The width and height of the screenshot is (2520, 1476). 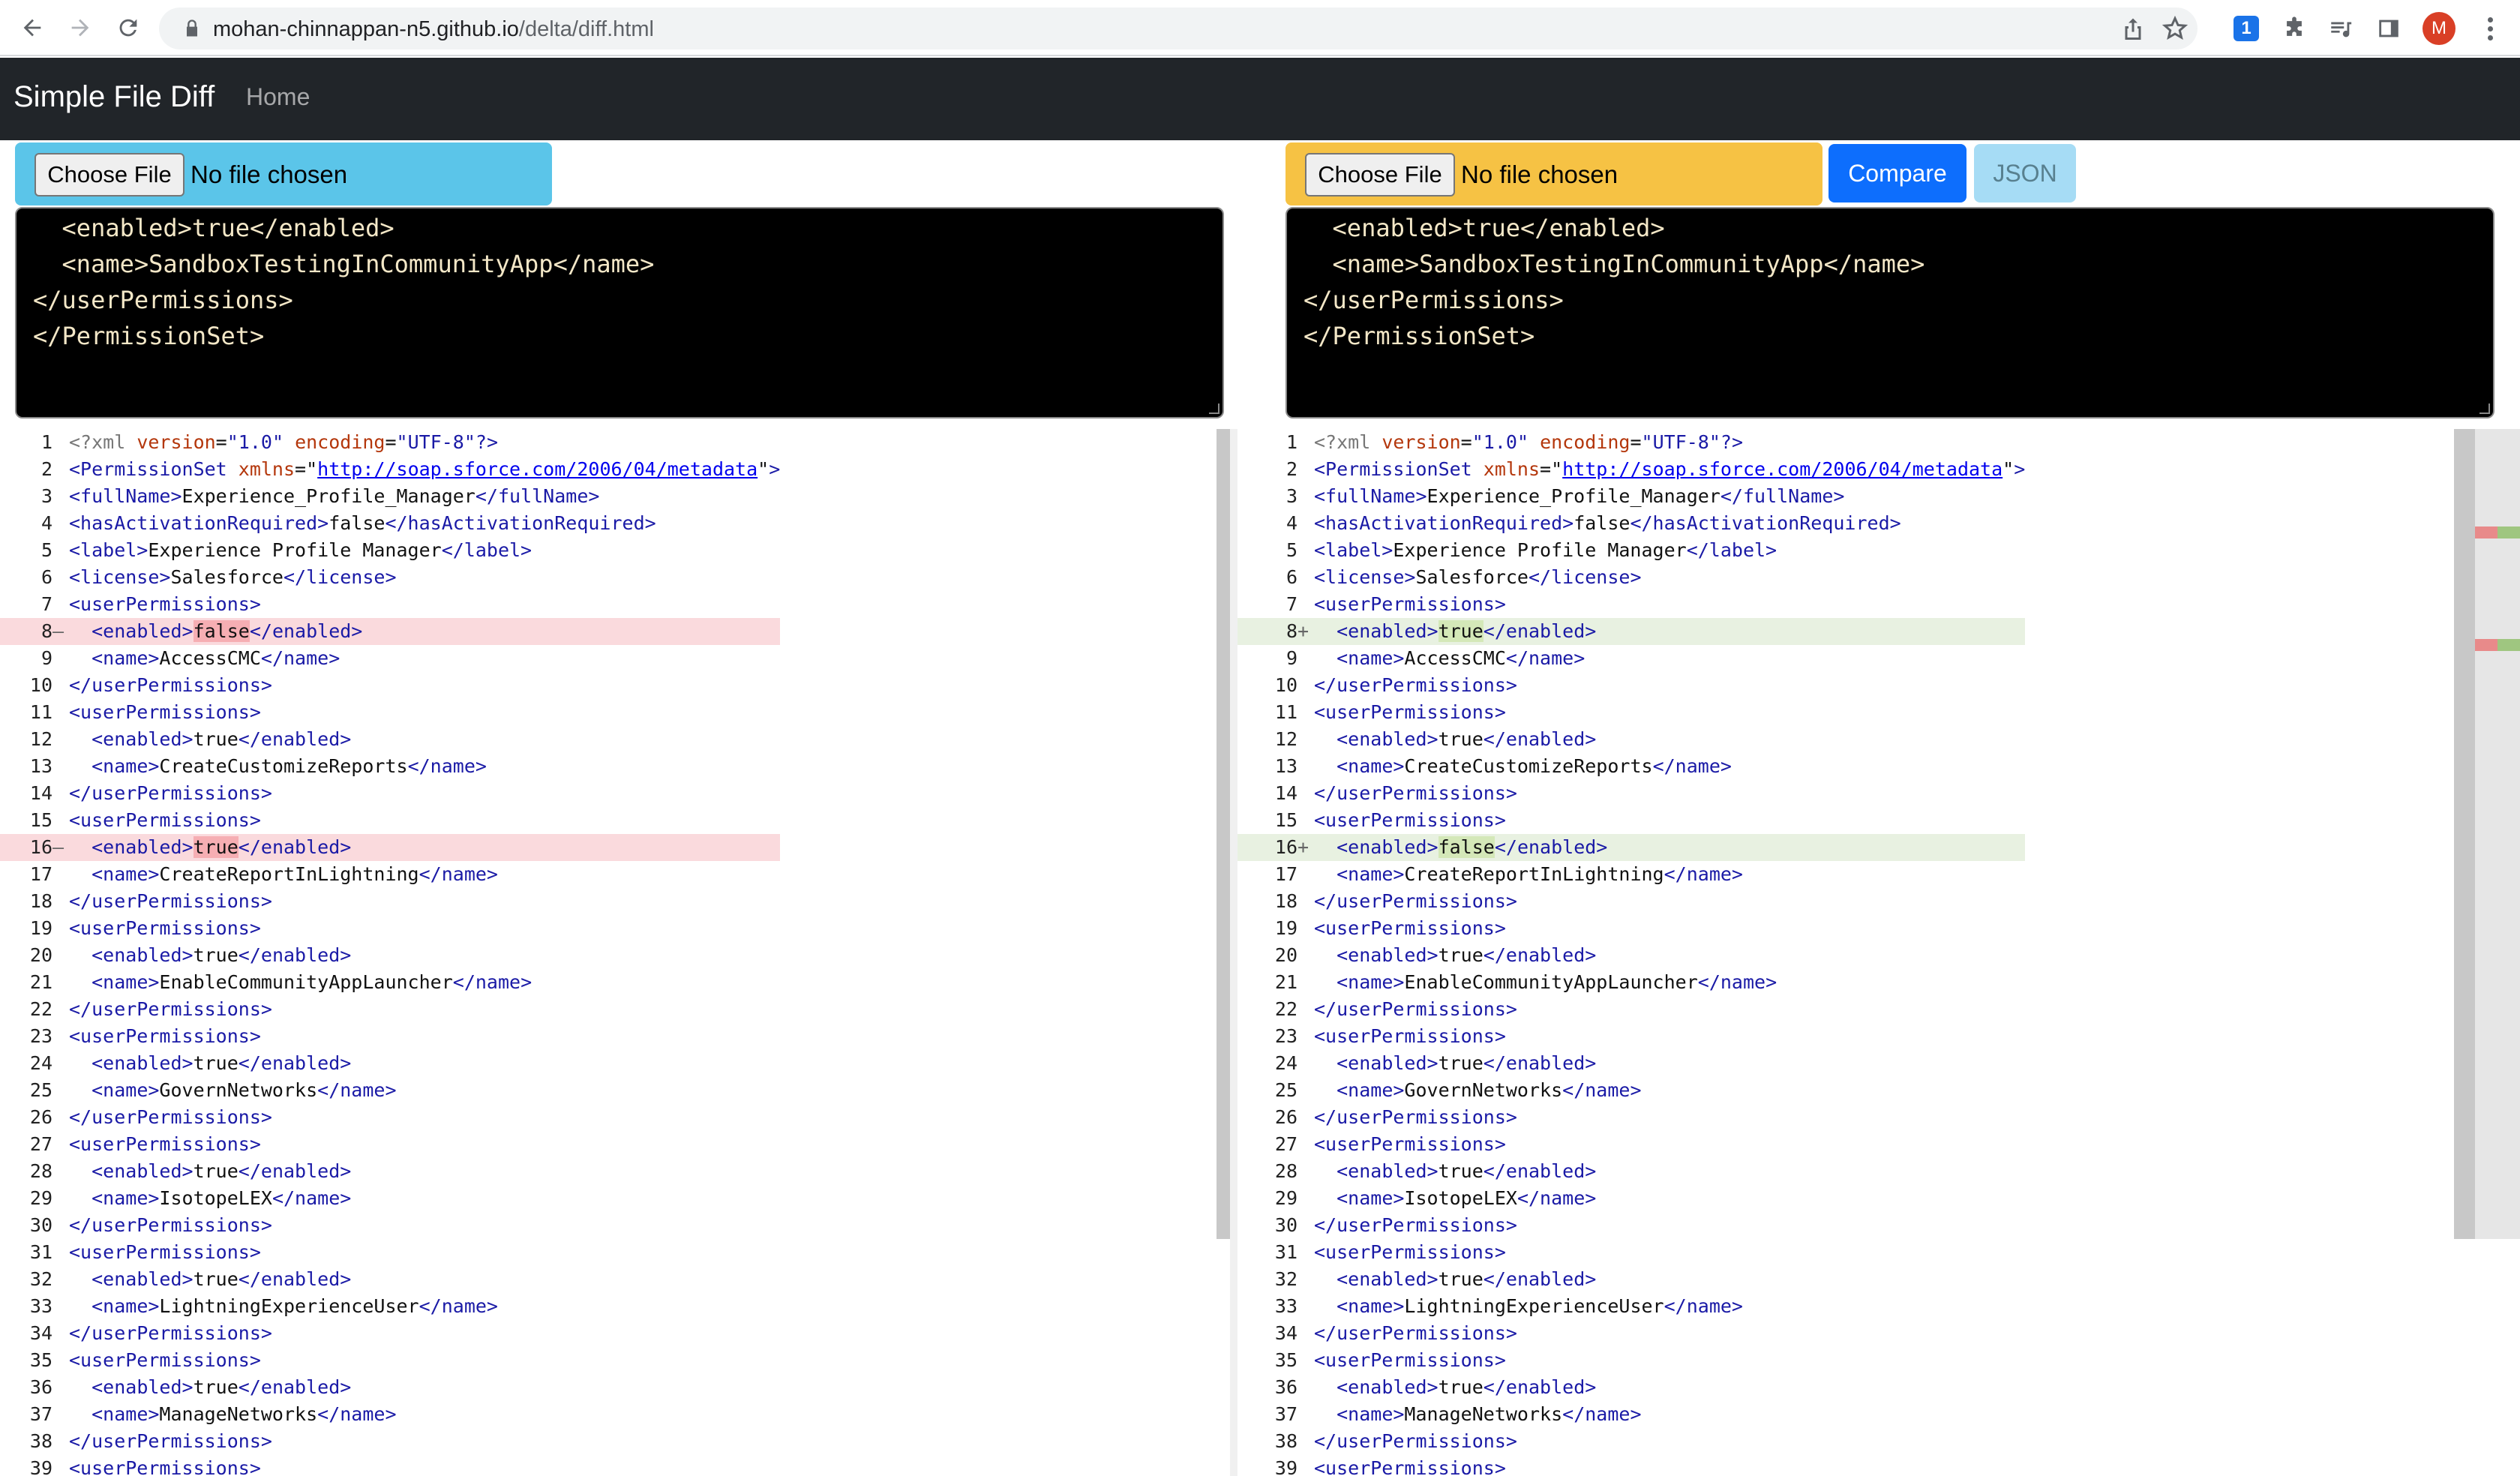 What do you see at coordinates (32, 27) in the screenshot?
I see `back-button` at bounding box center [32, 27].